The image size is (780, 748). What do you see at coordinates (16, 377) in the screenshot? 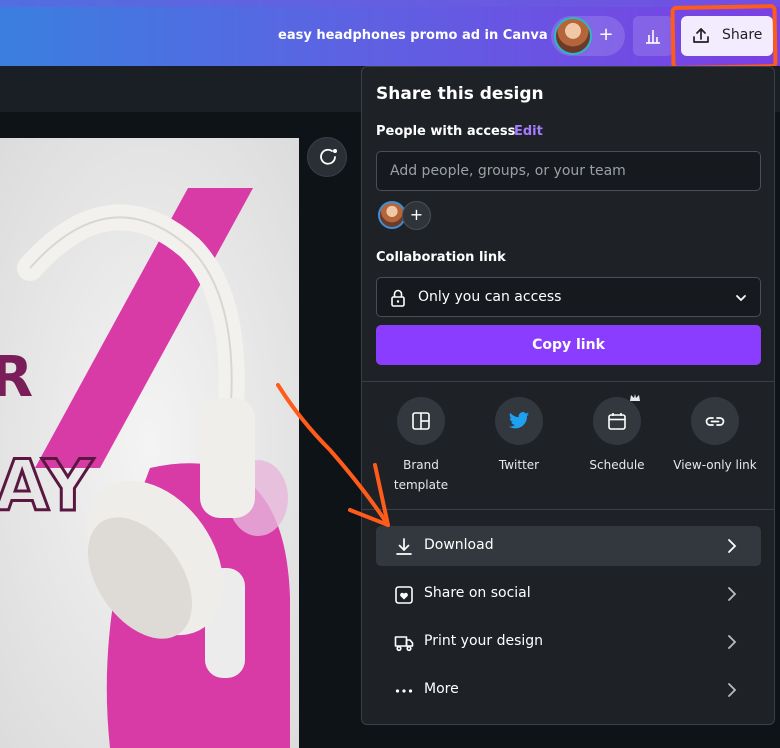
I see `svg-text: R` at bounding box center [16, 377].